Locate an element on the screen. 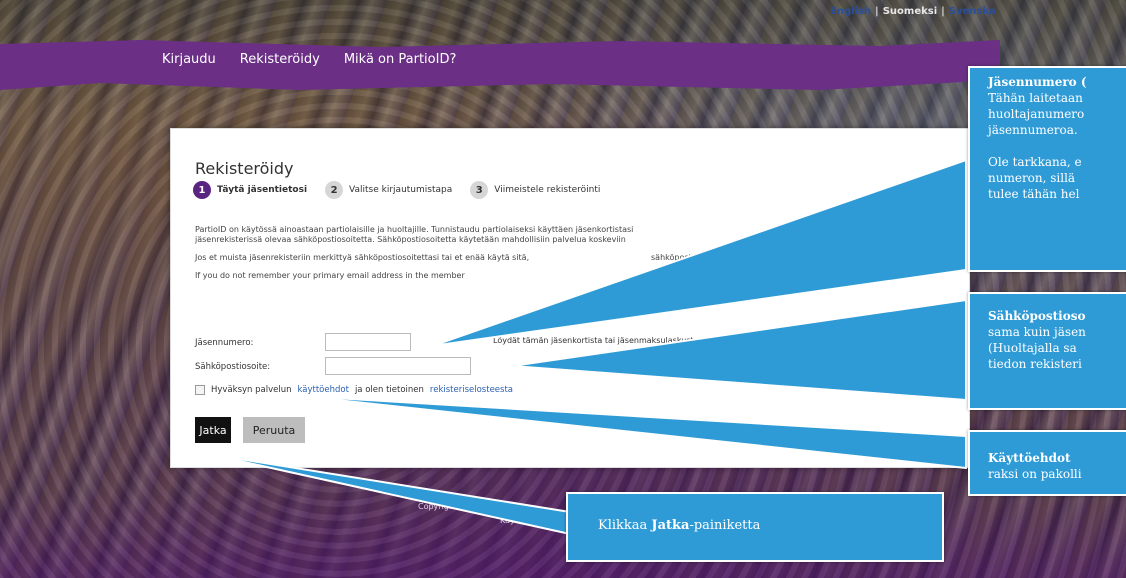 The width and height of the screenshot is (1126, 578). terms-link: käyttöehdot is located at coordinates (323, 390).